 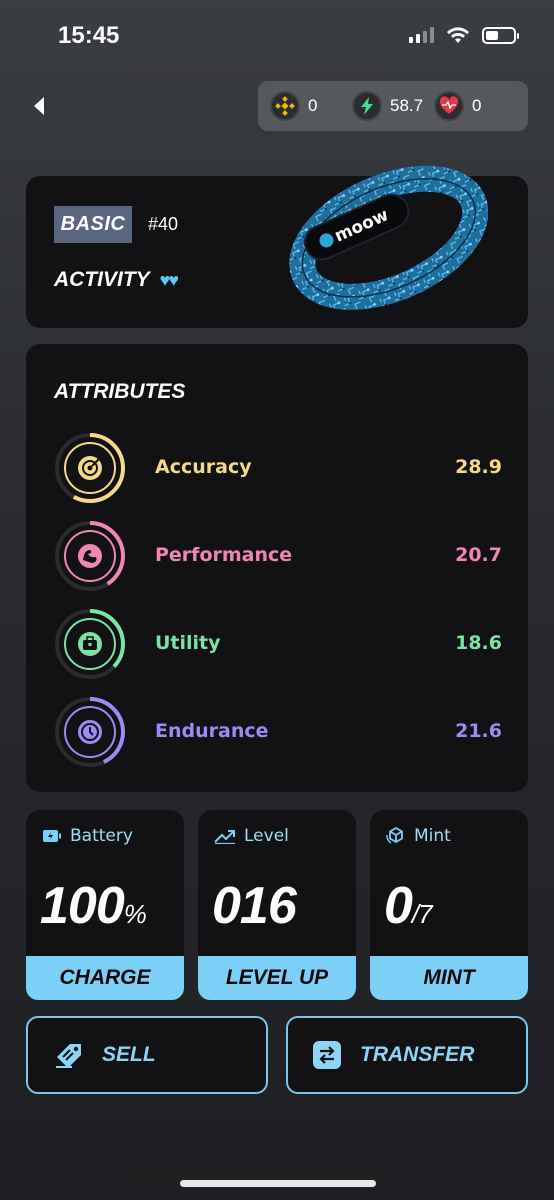 I want to click on chevron-left-icon, so click(x=39, y=106).